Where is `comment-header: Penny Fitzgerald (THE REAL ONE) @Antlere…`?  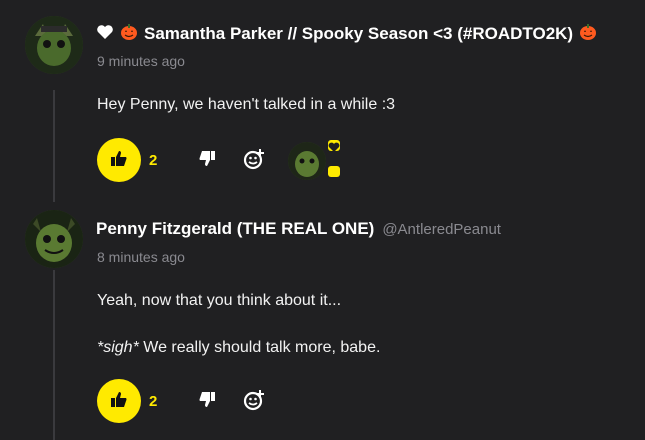 comment-header: Penny Fitzgerald (THE REAL ONE) @Antlere… is located at coordinates (298, 229).